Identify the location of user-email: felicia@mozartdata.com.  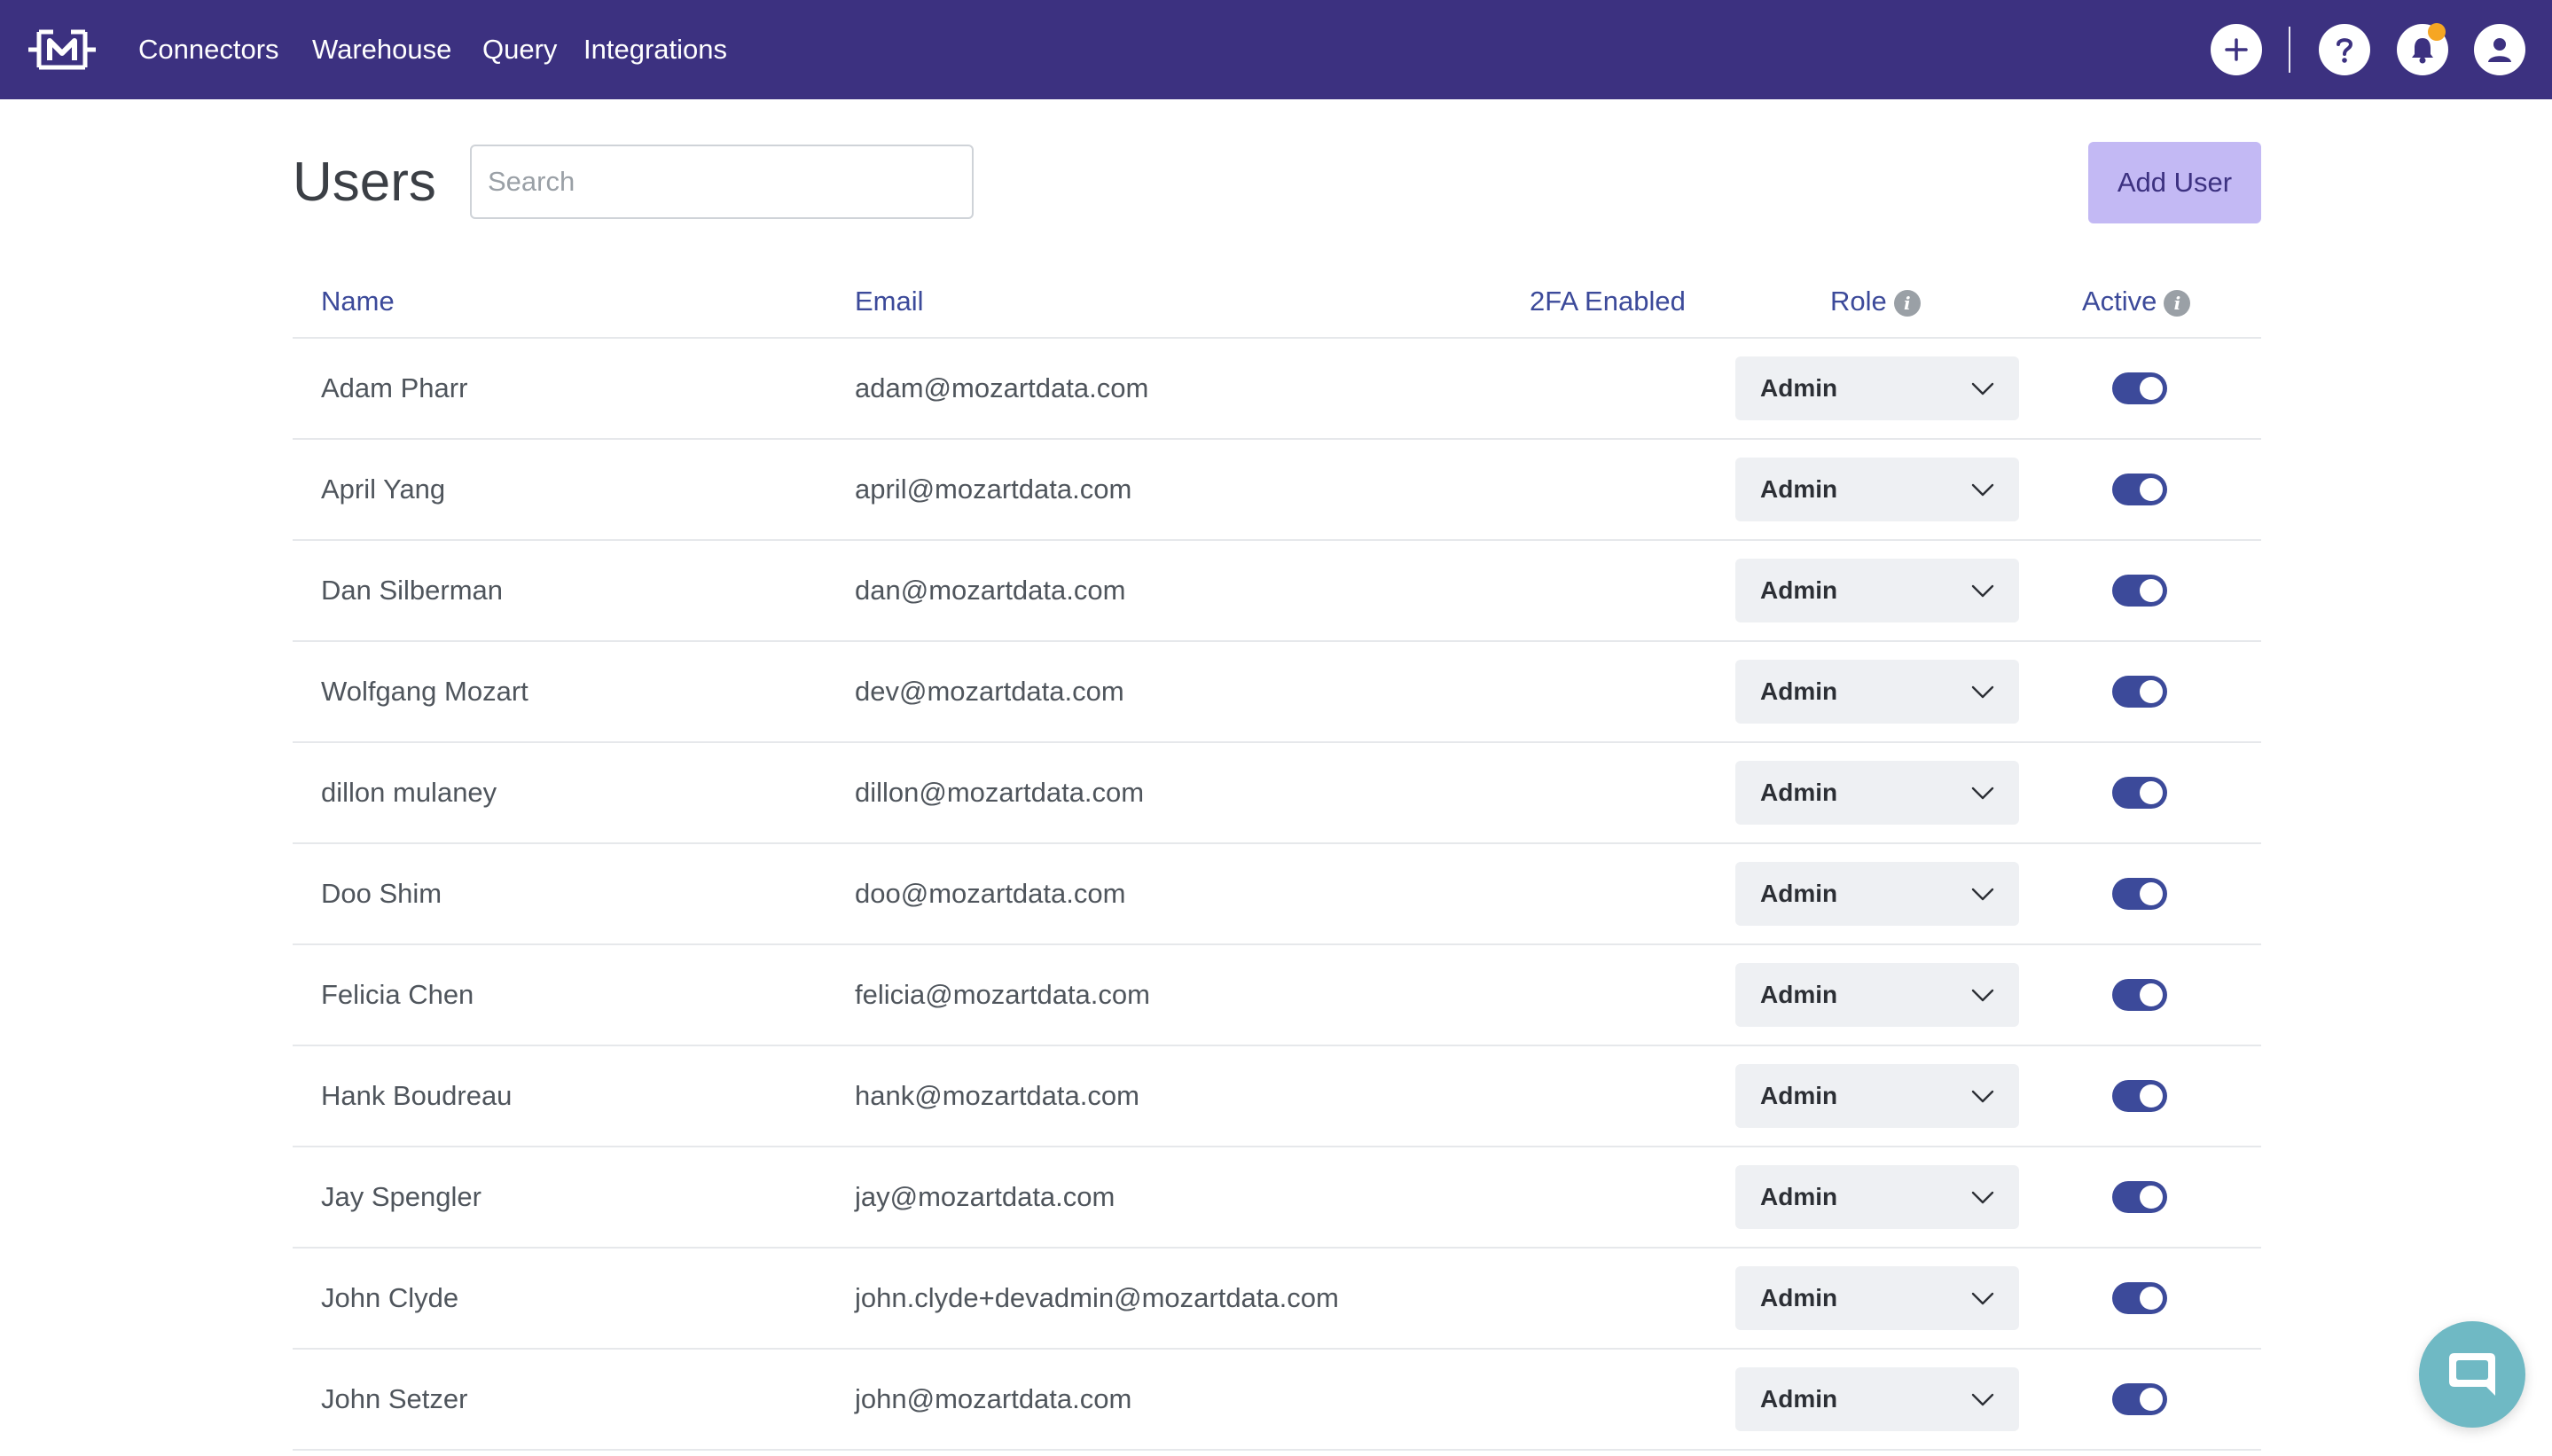
(1002, 994).